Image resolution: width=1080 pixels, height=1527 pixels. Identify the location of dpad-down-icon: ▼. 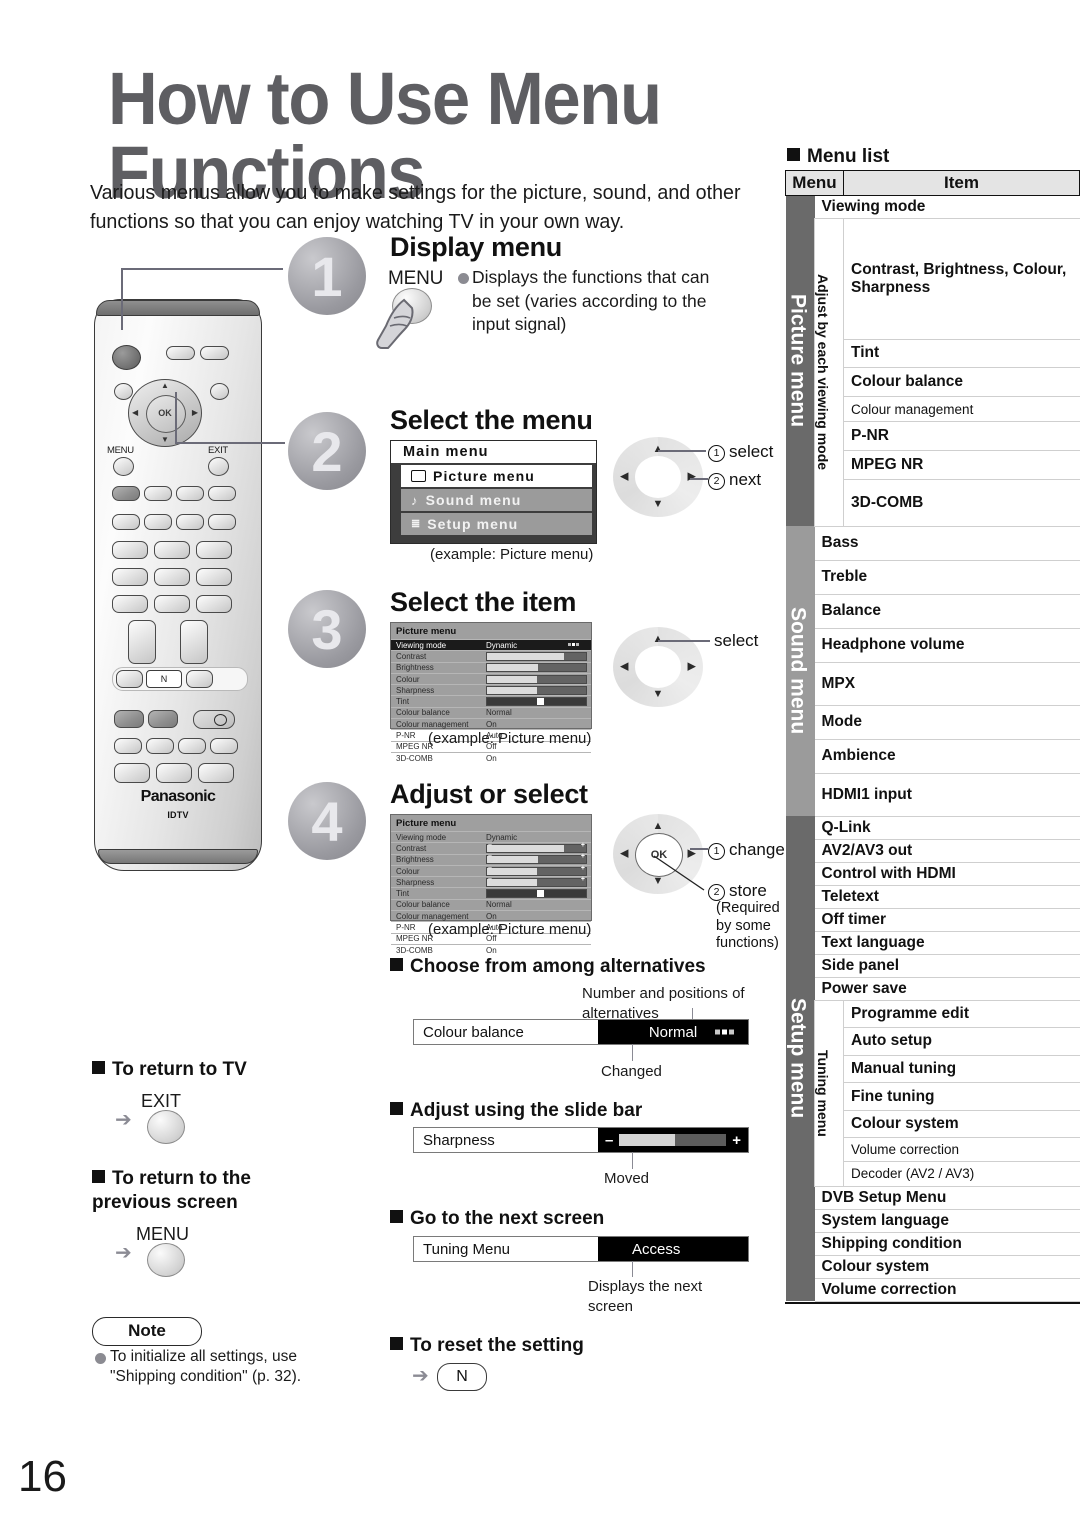
(165, 439).